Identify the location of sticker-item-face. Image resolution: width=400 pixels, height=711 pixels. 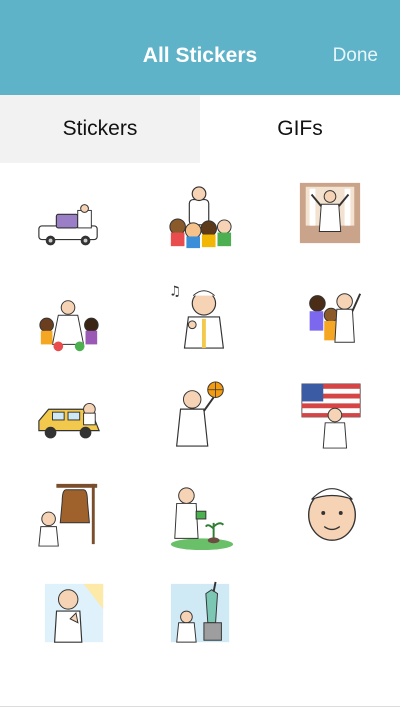
(332, 512).